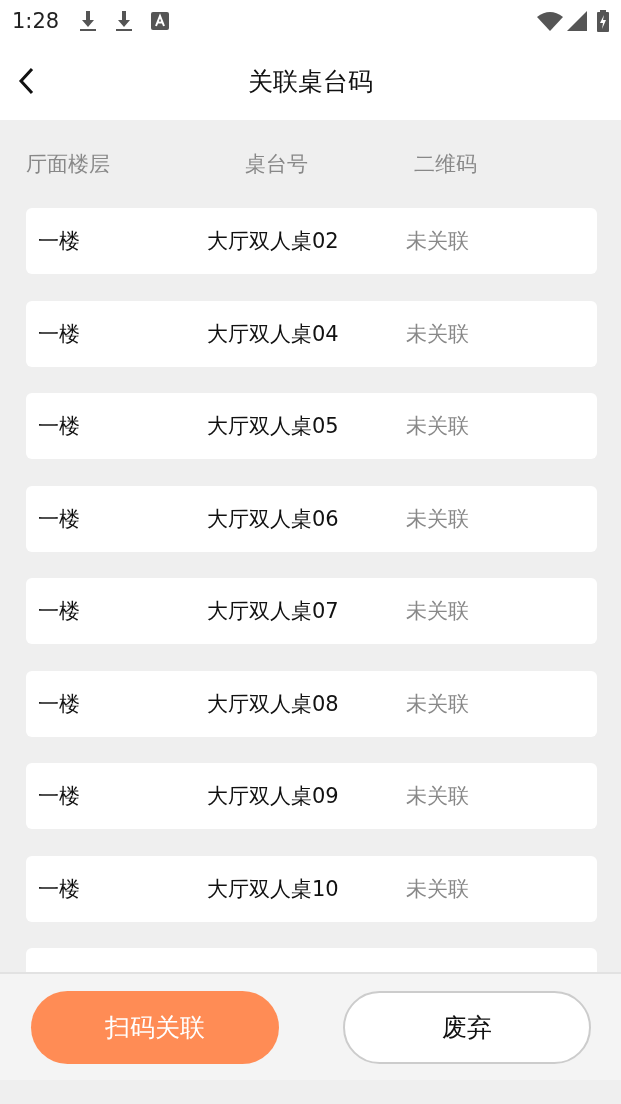 This screenshot has height=1104, width=621. Describe the element at coordinates (68, 164) in the screenshot. I see `column-header: 厅面楼层` at that location.